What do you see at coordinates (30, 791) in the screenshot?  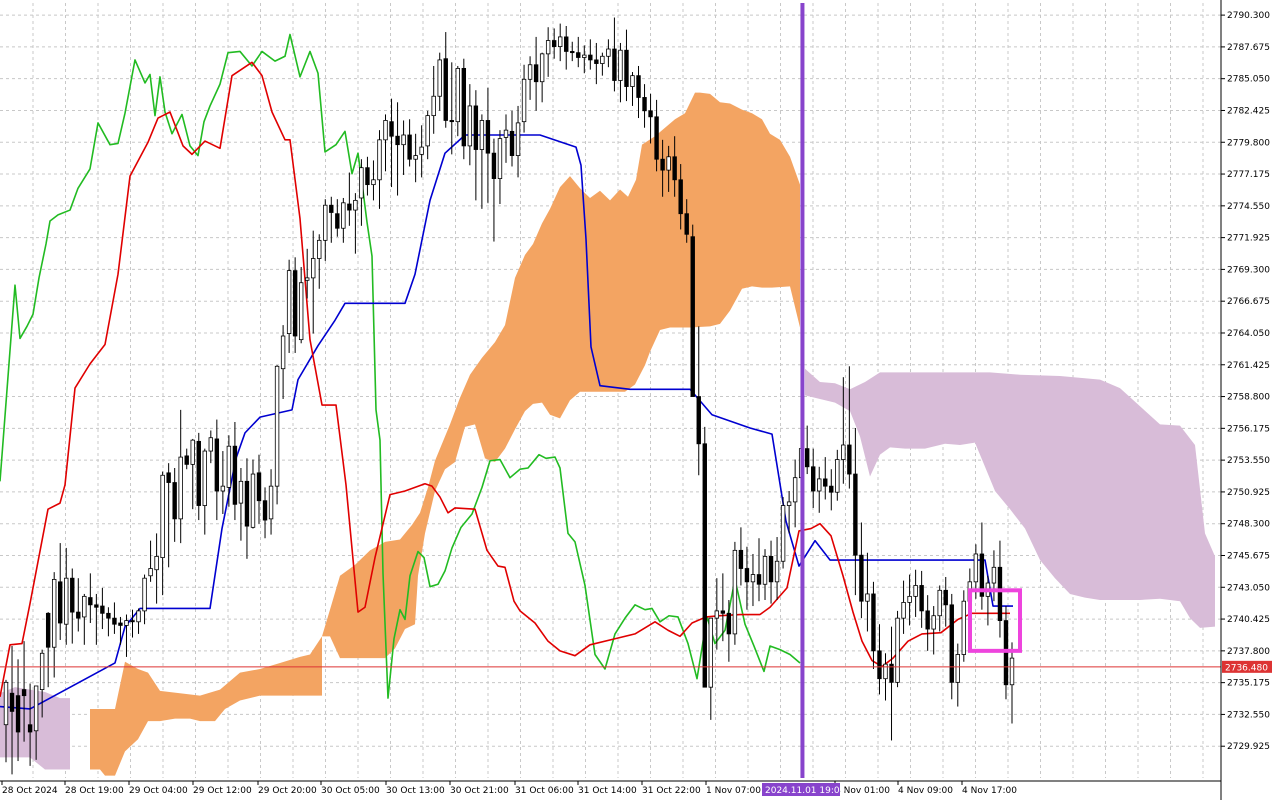 I see `x-tick-label: 28 Oct 2024` at bounding box center [30, 791].